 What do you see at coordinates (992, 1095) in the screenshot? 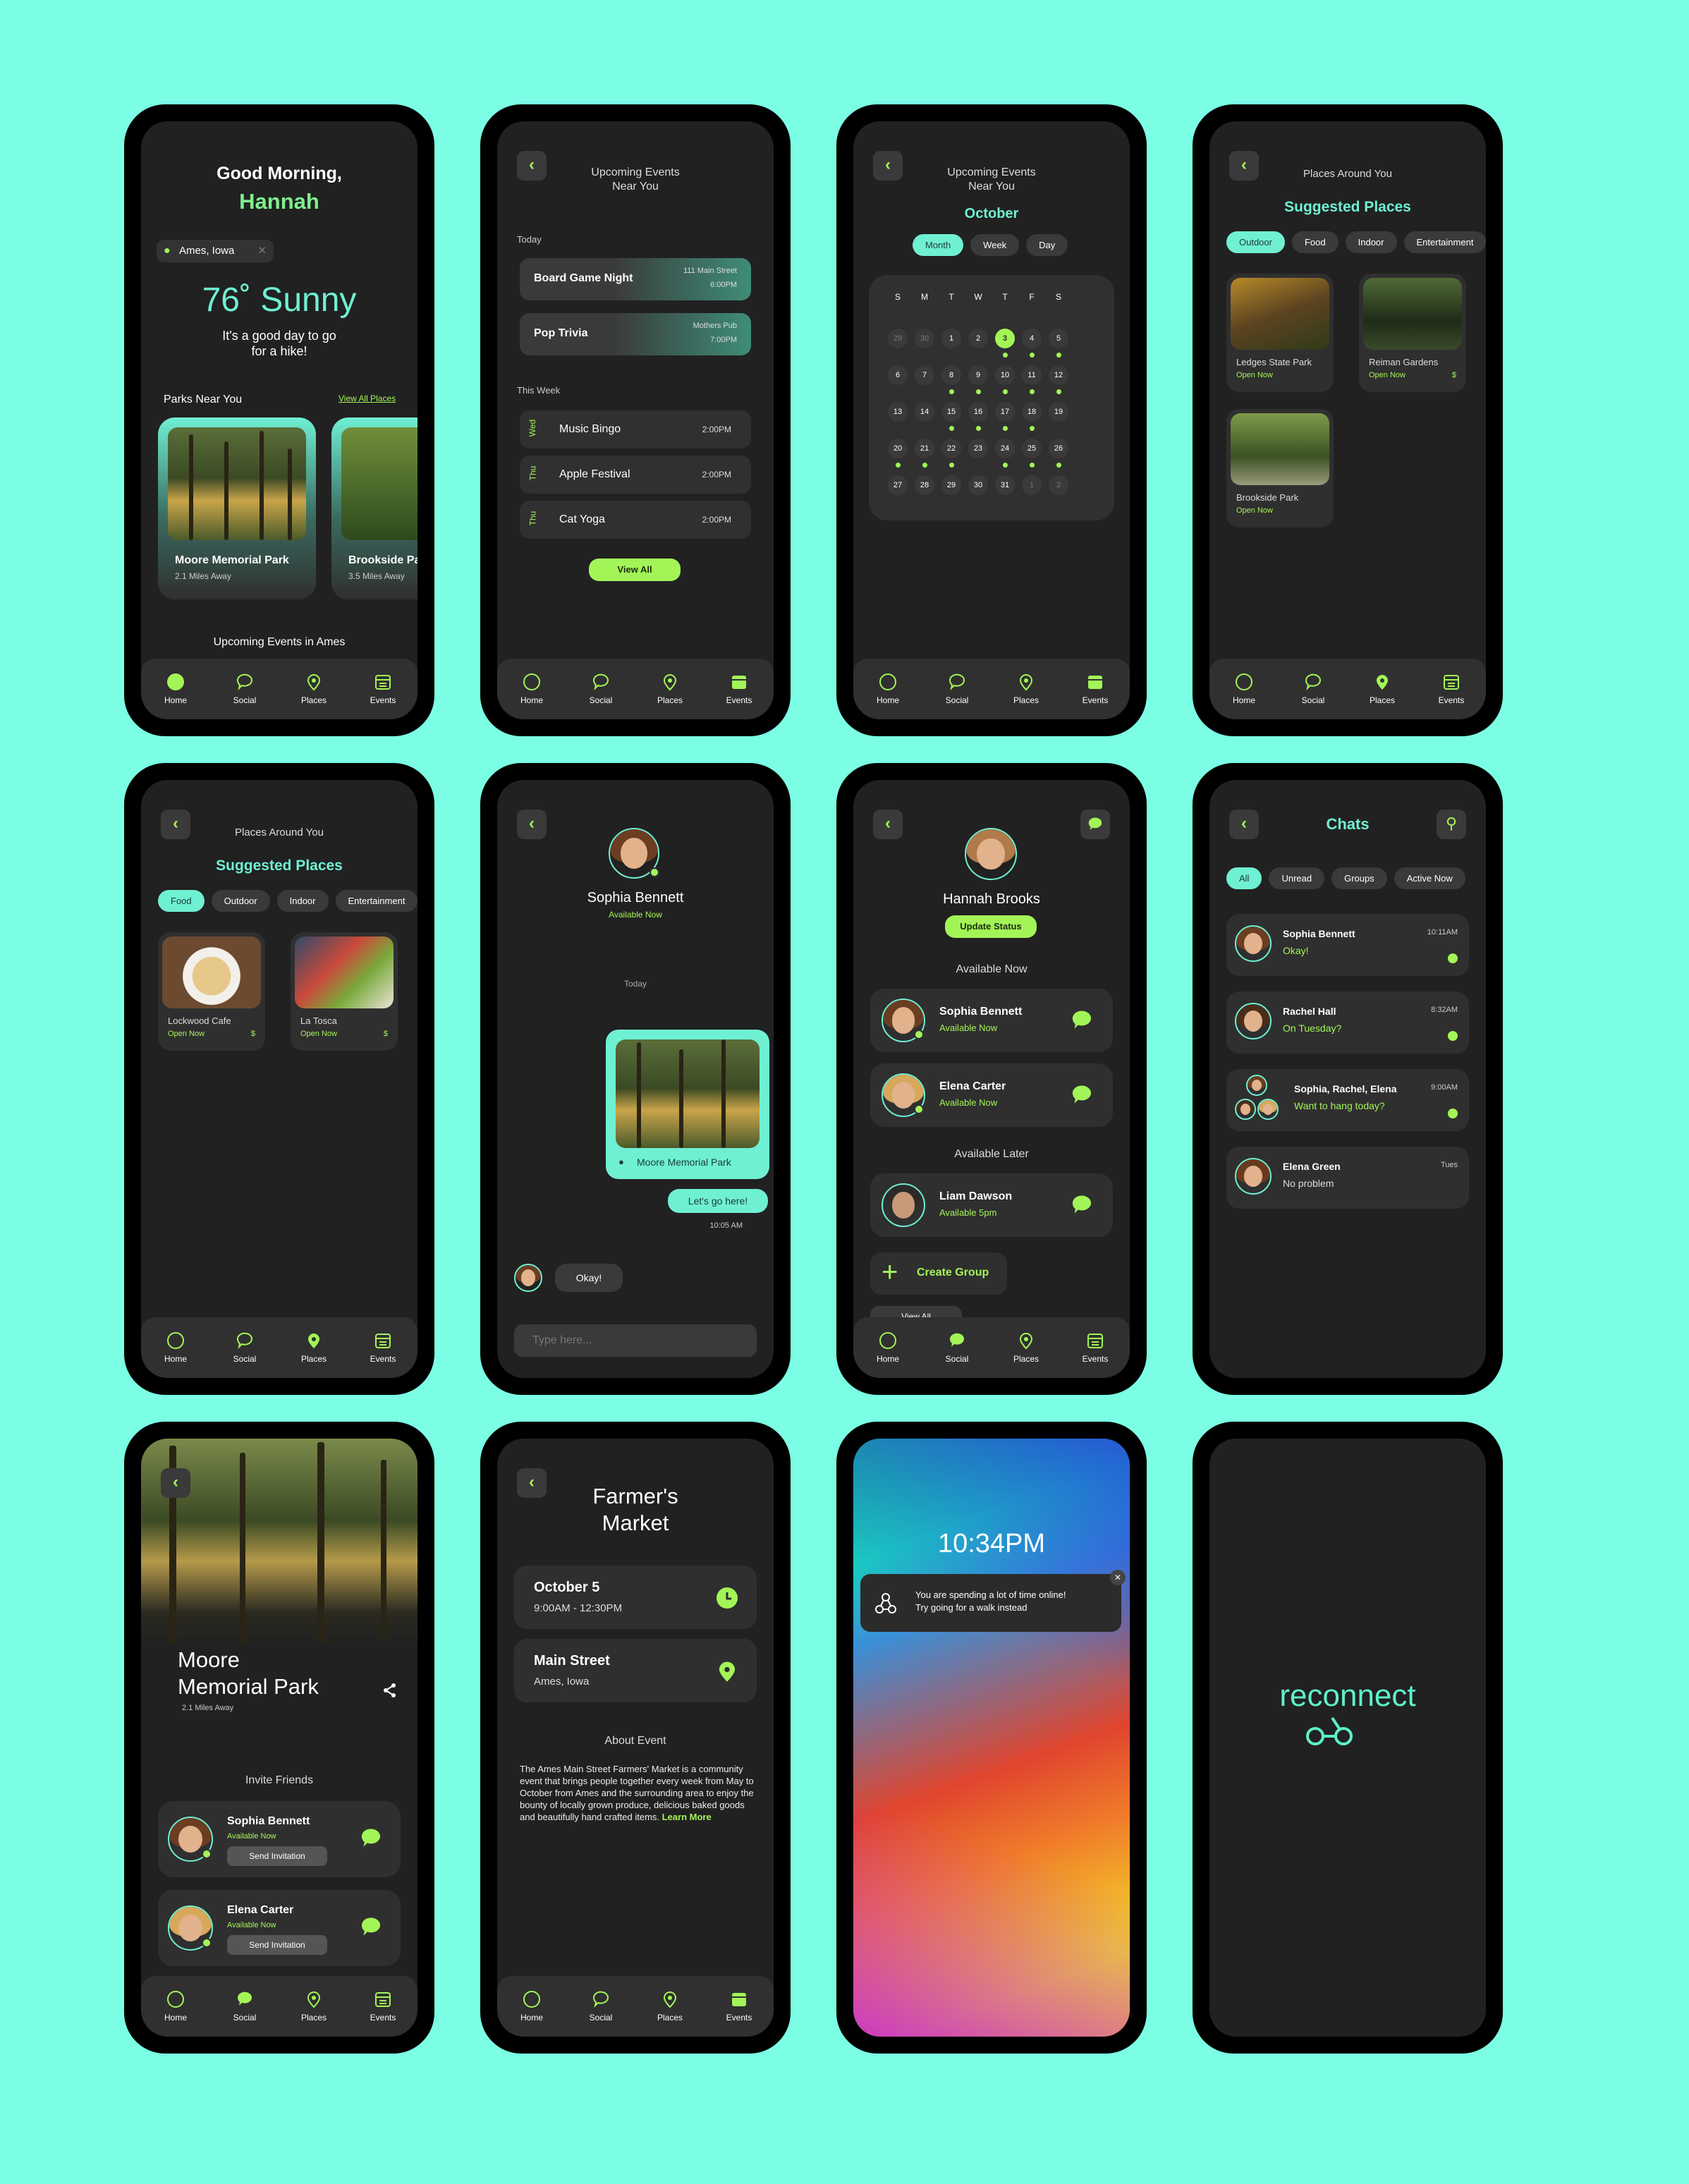
I see `friend-card: Elena Carter Available Now` at bounding box center [992, 1095].